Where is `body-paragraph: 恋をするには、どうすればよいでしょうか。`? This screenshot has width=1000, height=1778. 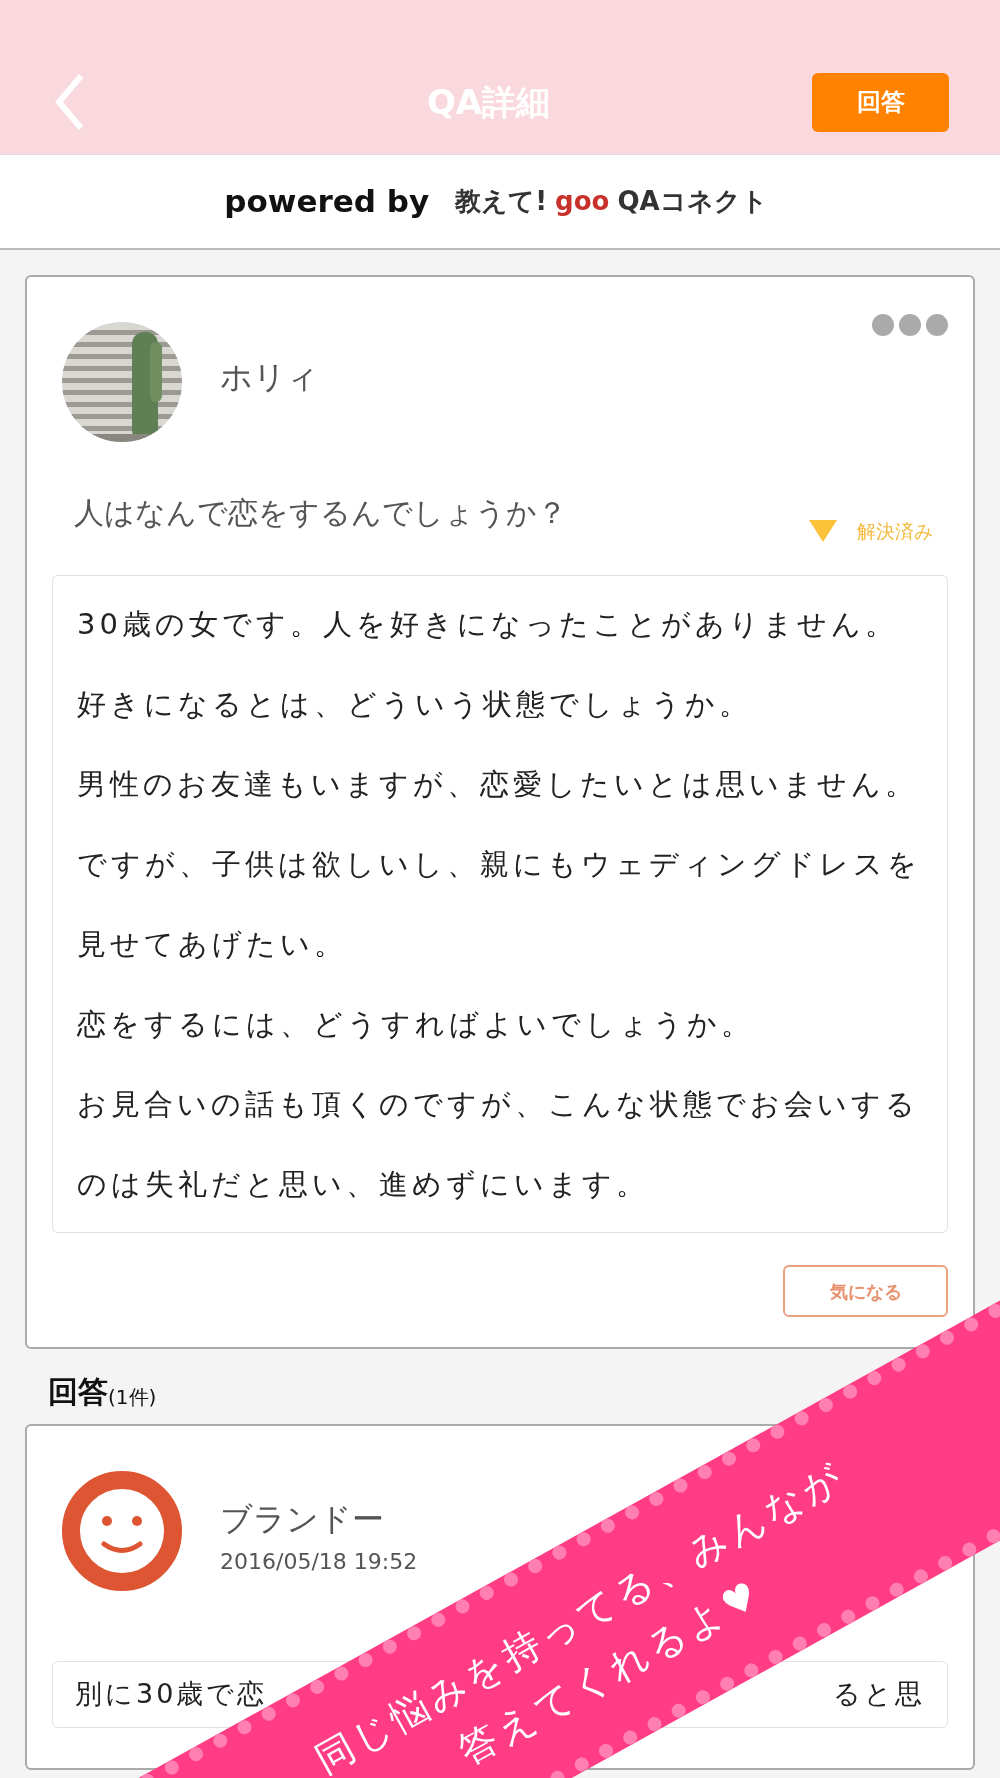 body-paragraph: 恋をするには、どうすればよいでしょうか。 is located at coordinates (416, 1024).